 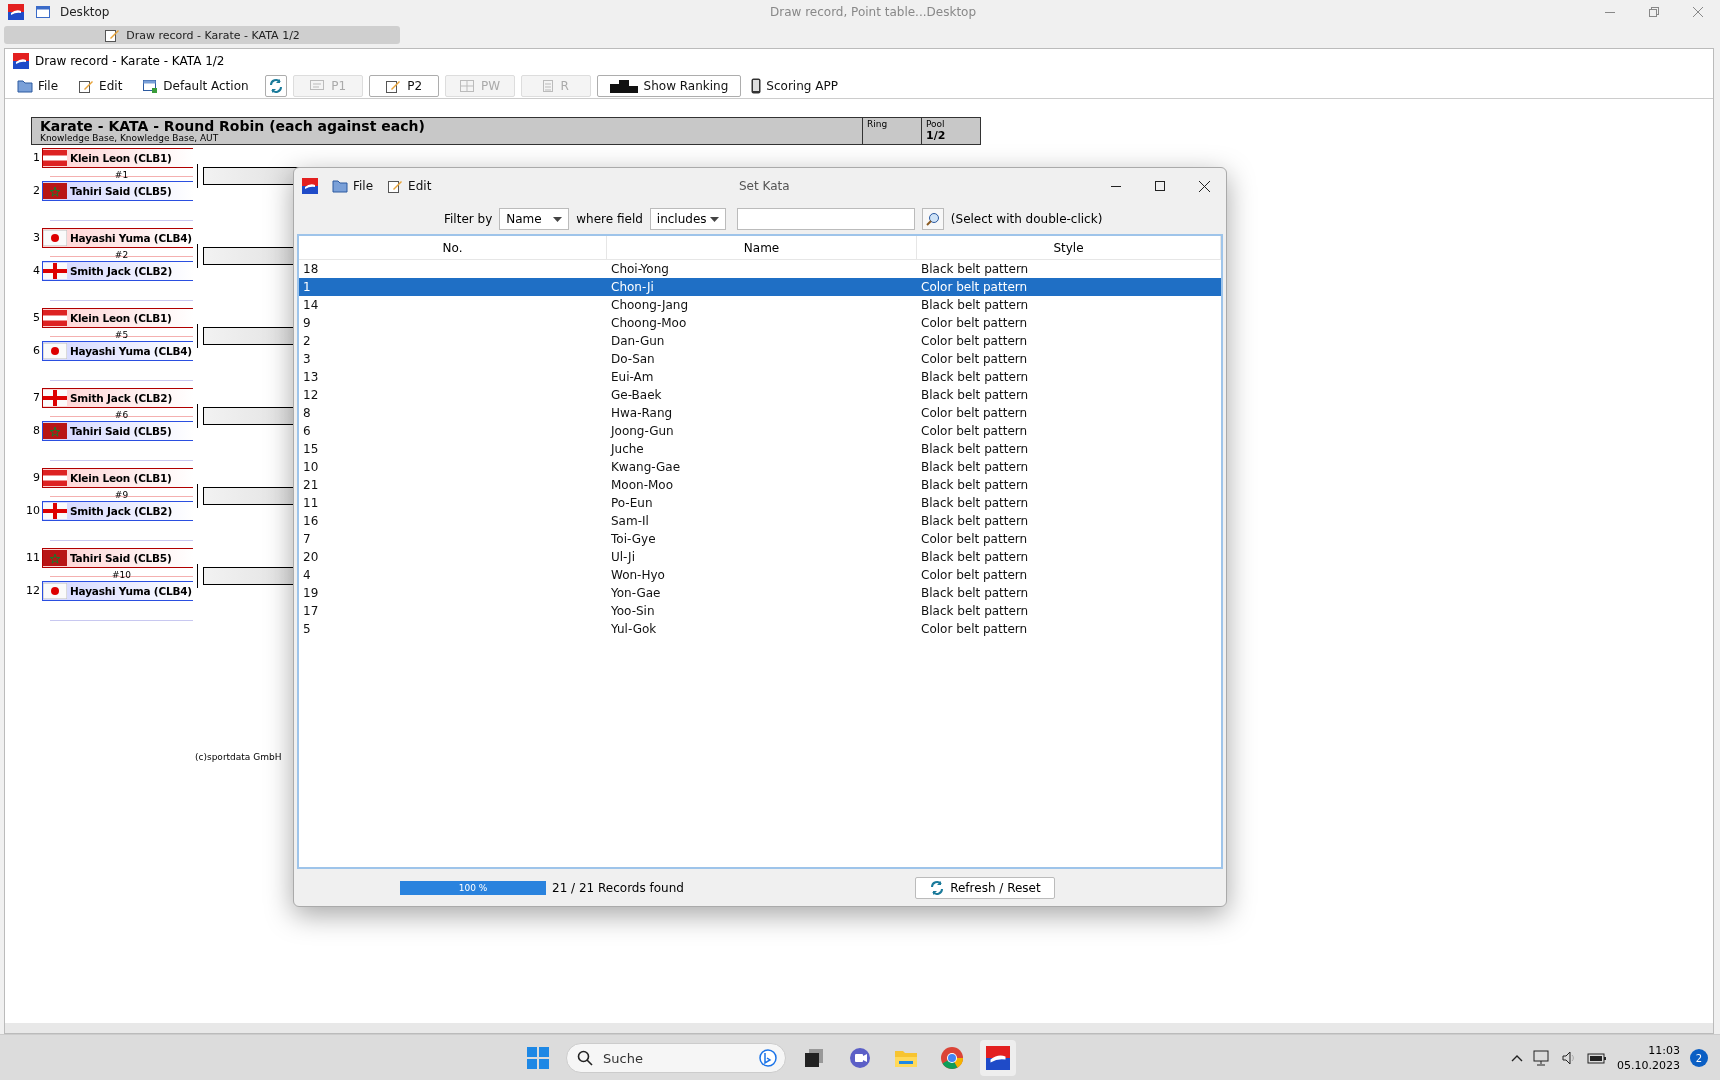 What do you see at coordinates (998, 1058) in the screenshot?
I see `taskbar-app-button` at bounding box center [998, 1058].